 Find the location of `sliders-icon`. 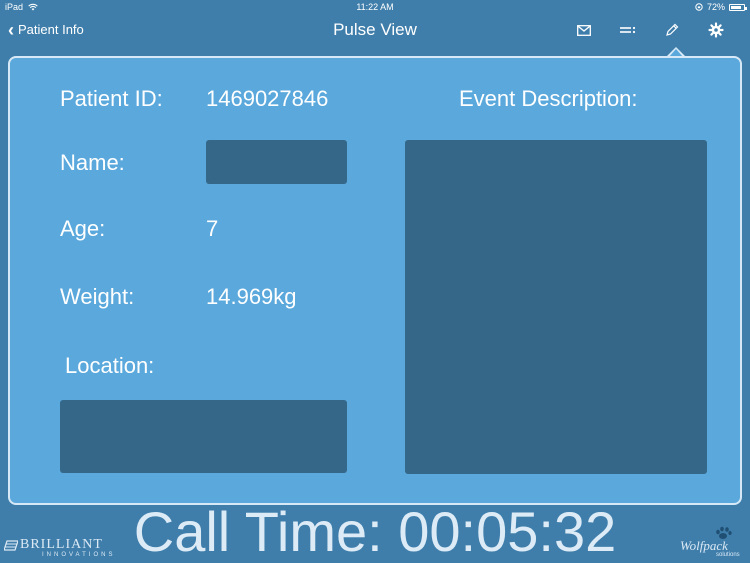

sliders-icon is located at coordinates (628, 30).